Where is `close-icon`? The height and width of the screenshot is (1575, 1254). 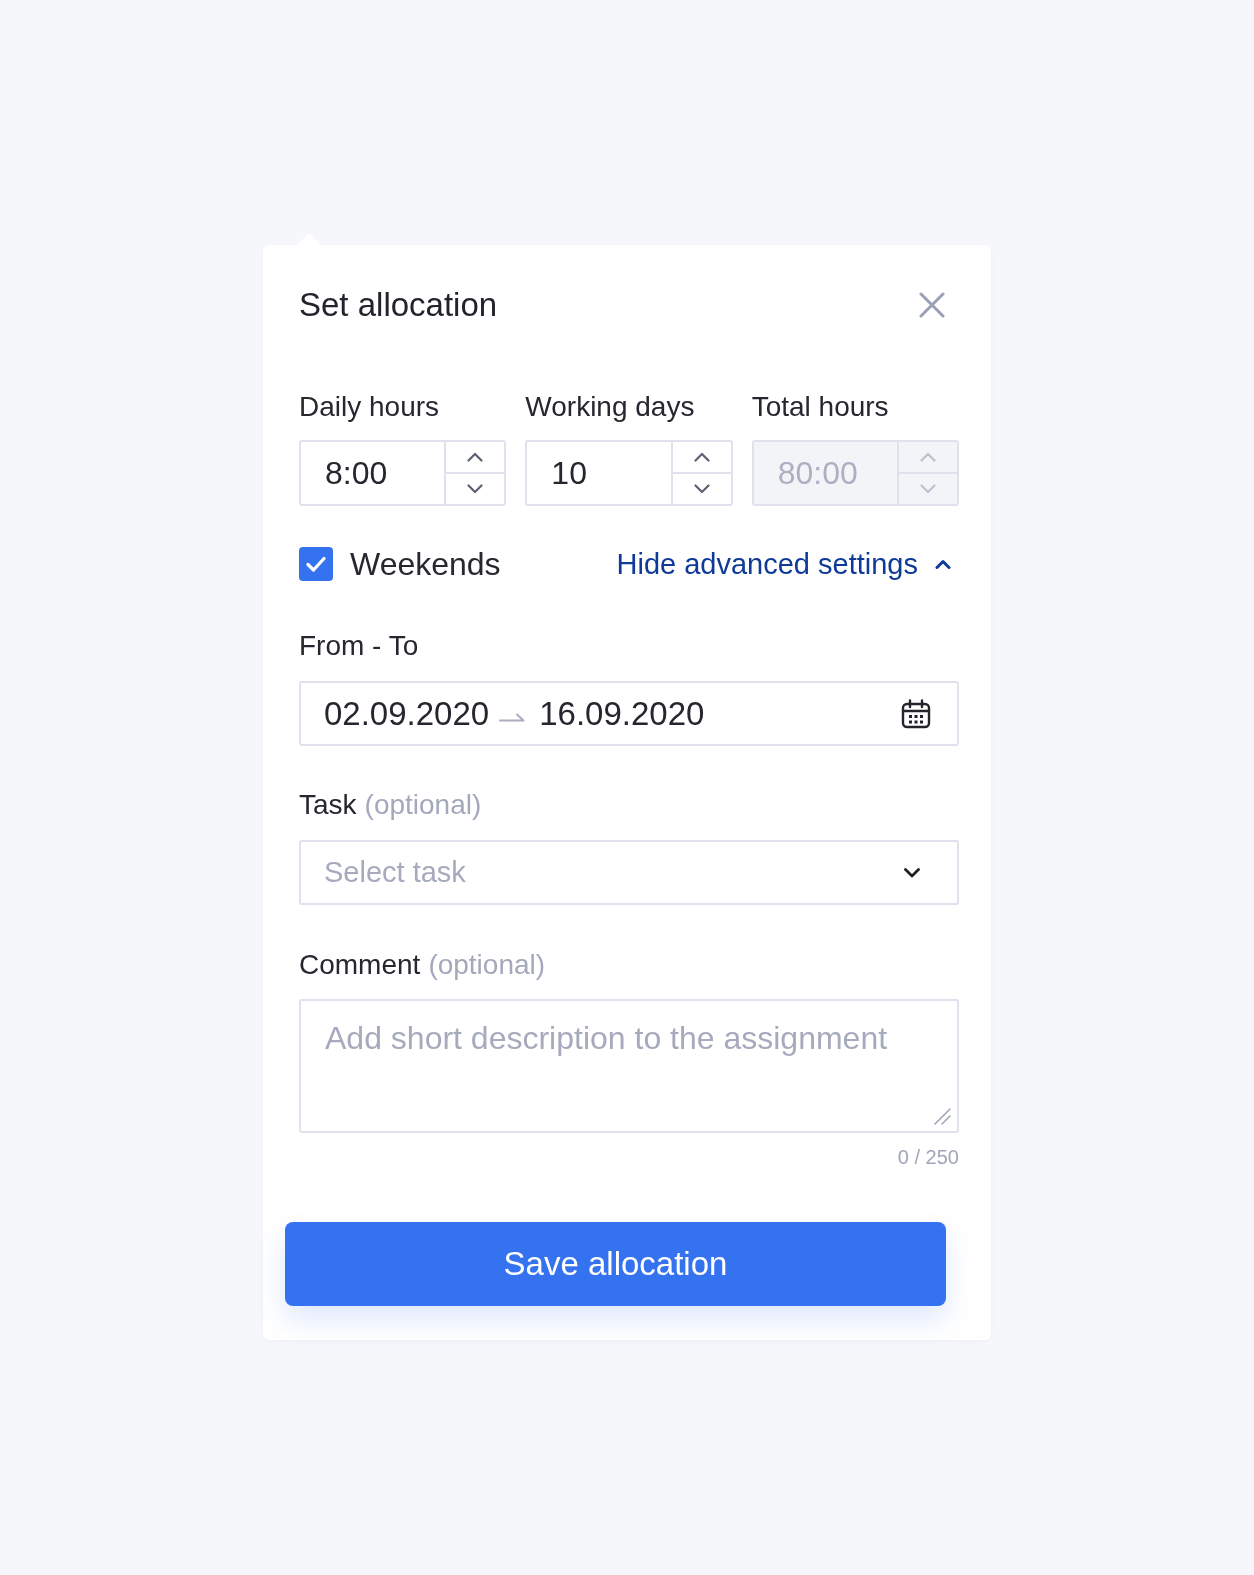 close-icon is located at coordinates (932, 305).